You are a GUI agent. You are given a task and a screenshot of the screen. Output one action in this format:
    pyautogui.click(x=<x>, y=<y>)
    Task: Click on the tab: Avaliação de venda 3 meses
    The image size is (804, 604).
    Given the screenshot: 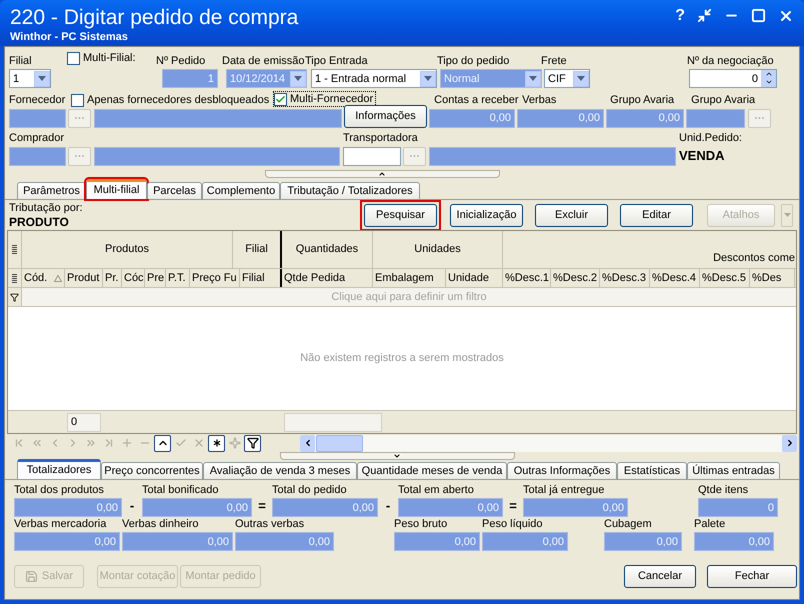 What is the action you would take?
    pyautogui.click(x=280, y=470)
    